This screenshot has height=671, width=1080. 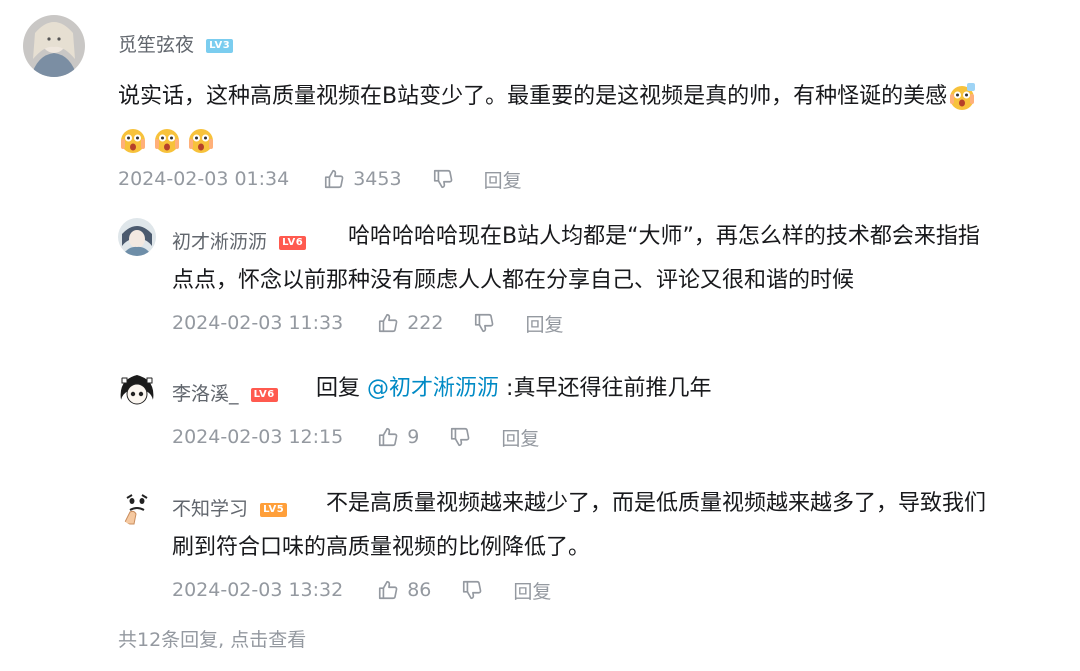 I want to click on like-count: 9, so click(x=413, y=437).